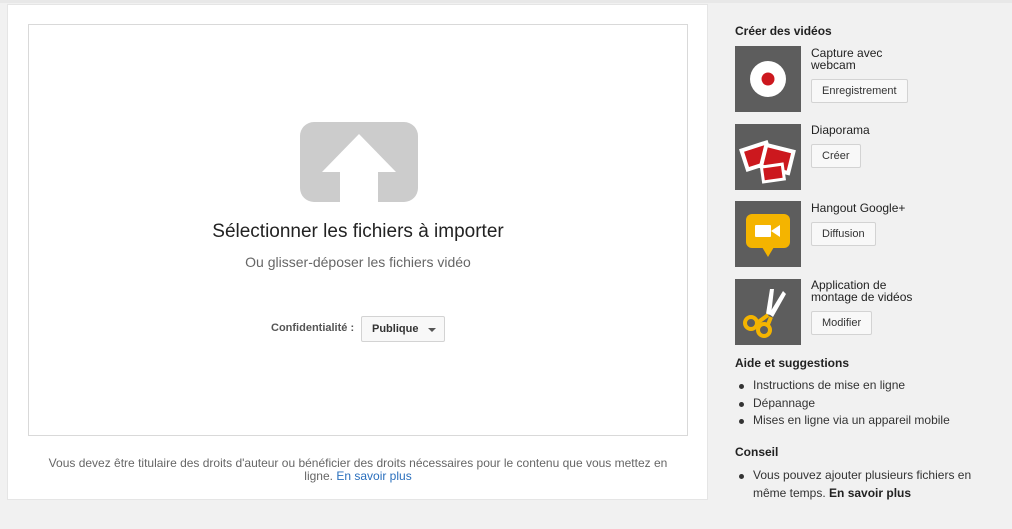 The width and height of the screenshot is (1012, 529). Describe the element at coordinates (432, 330) in the screenshot. I see `caret-down-icon` at that location.